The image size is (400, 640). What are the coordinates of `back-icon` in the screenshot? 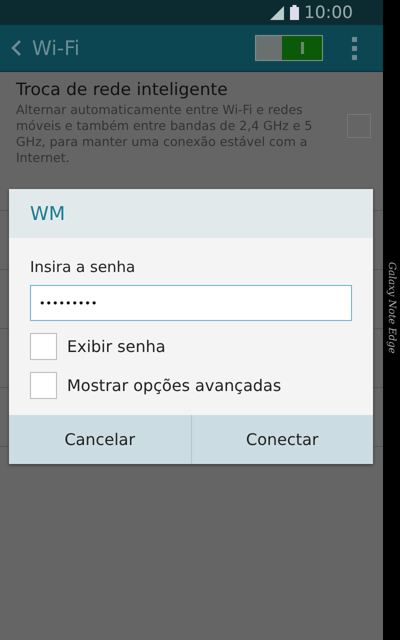 It's located at (16, 48).